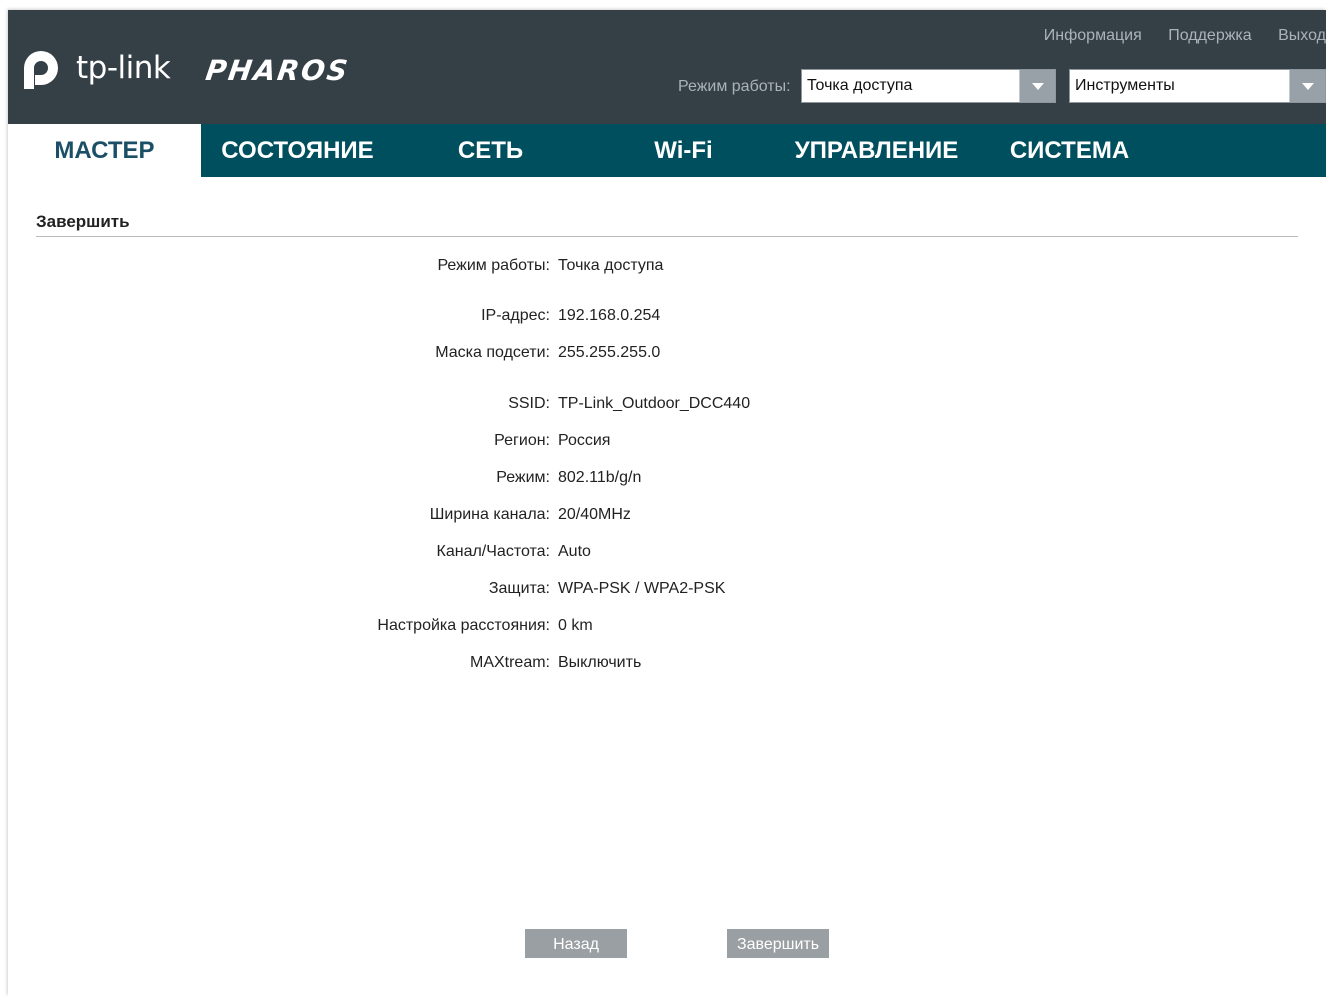 The width and height of the screenshot is (1326, 996). Describe the element at coordinates (519, 588) in the screenshot. I see `summary-label: Защита:` at that location.